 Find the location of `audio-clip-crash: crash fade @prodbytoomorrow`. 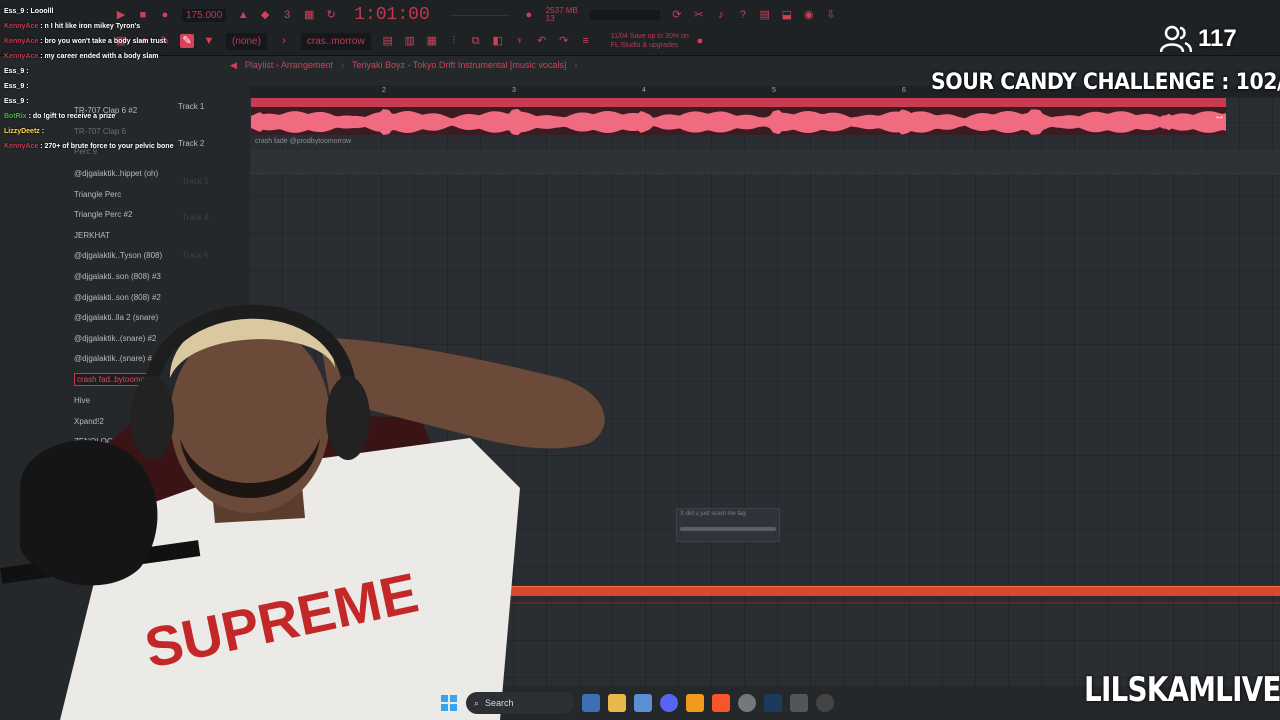

audio-clip-crash: crash fade @prodbytoomorrow is located at coordinates (765, 143).